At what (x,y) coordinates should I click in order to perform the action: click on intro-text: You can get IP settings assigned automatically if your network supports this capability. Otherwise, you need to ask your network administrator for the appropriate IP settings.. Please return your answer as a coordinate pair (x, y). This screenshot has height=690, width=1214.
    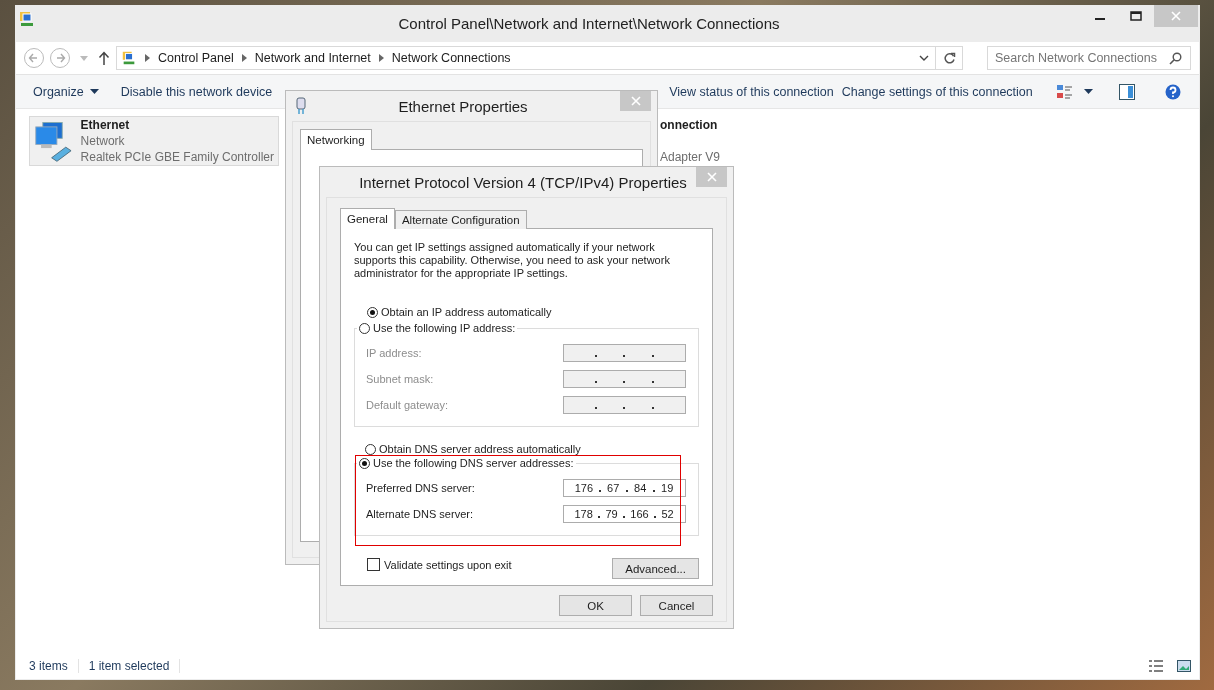
    Looking at the image, I should click on (512, 260).